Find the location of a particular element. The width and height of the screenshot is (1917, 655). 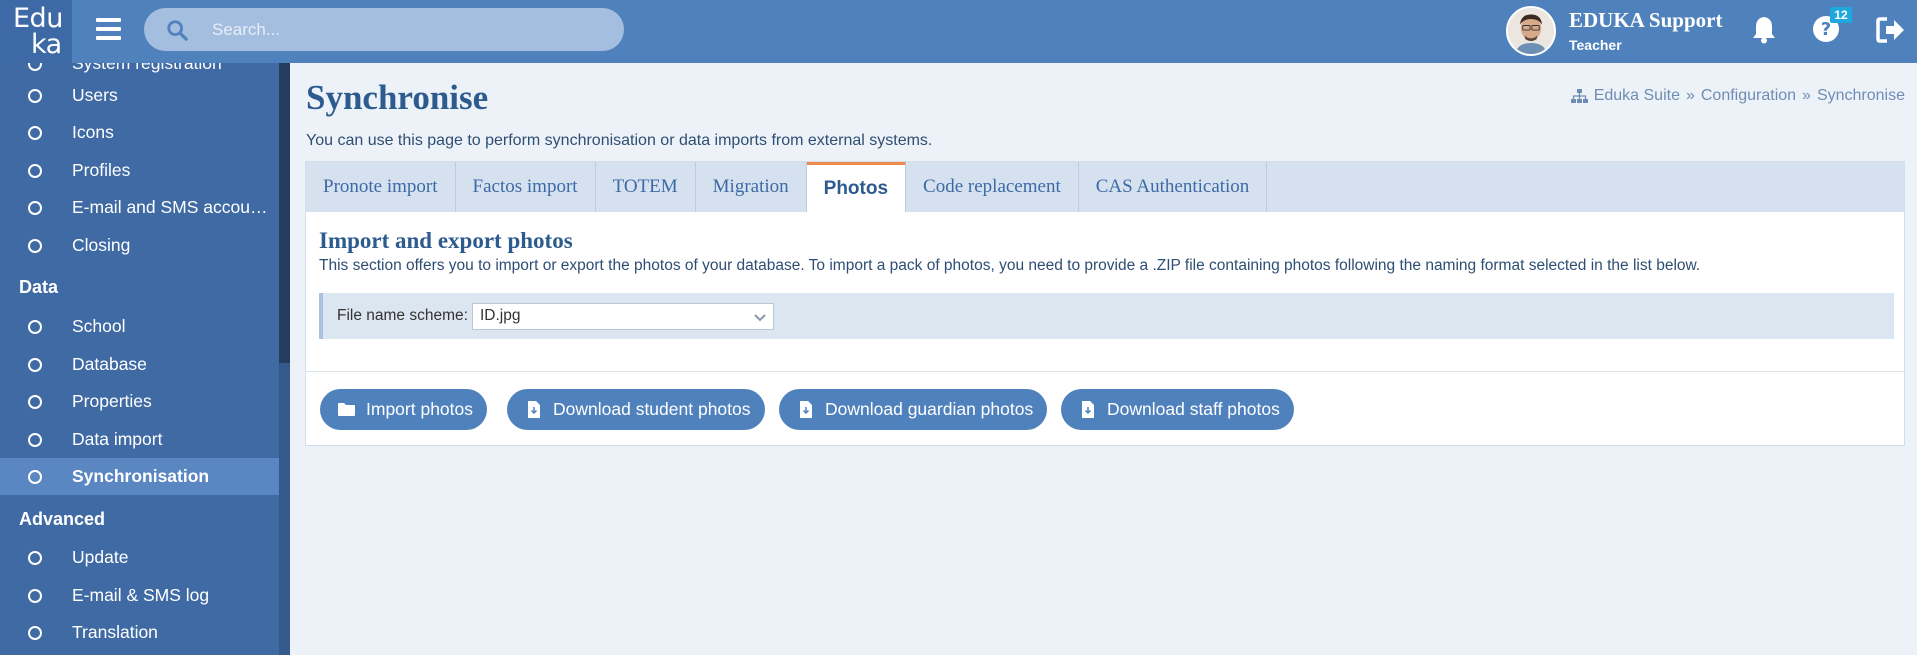

sidebar-item-database: Database is located at coordinates (139, 364).